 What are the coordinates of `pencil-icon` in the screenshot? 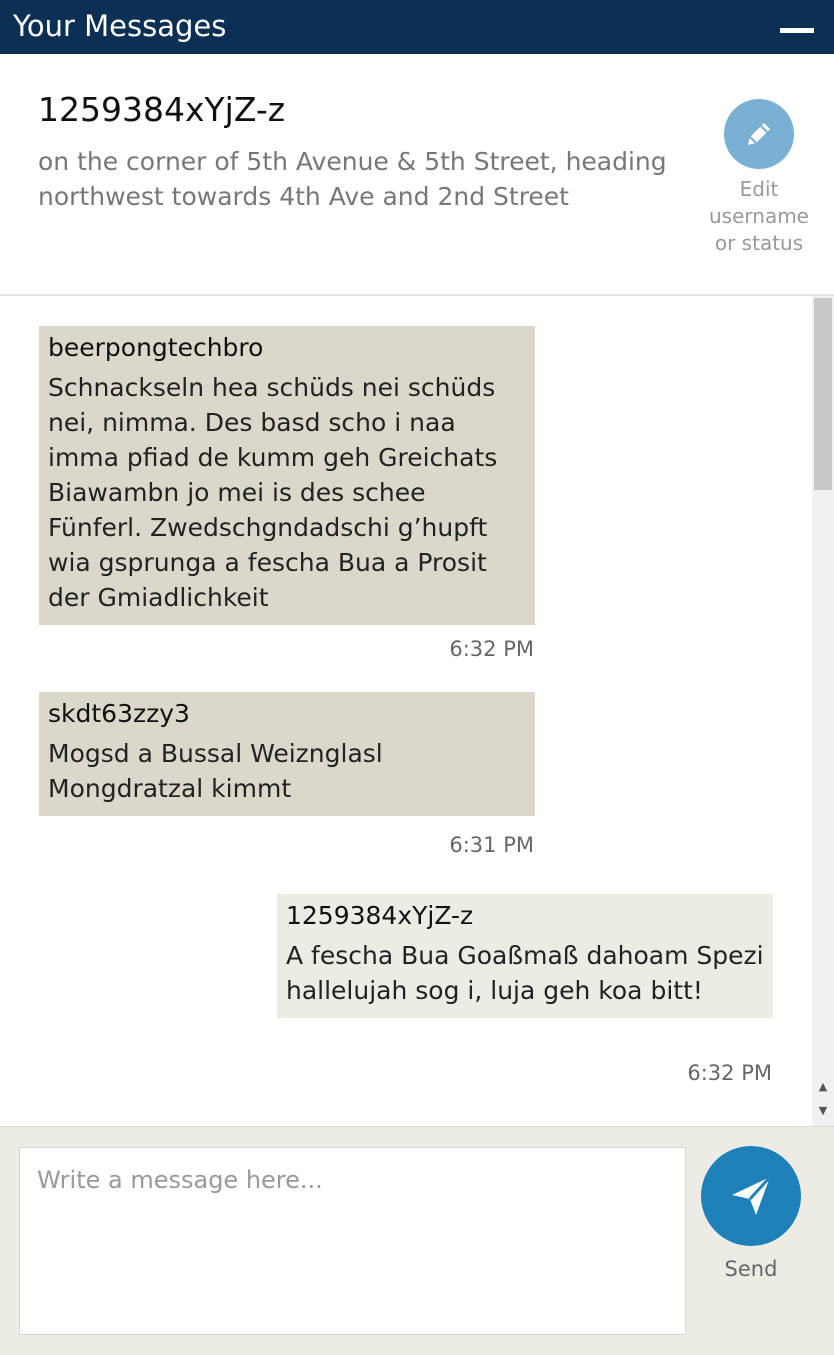 It's located at (759, 134).